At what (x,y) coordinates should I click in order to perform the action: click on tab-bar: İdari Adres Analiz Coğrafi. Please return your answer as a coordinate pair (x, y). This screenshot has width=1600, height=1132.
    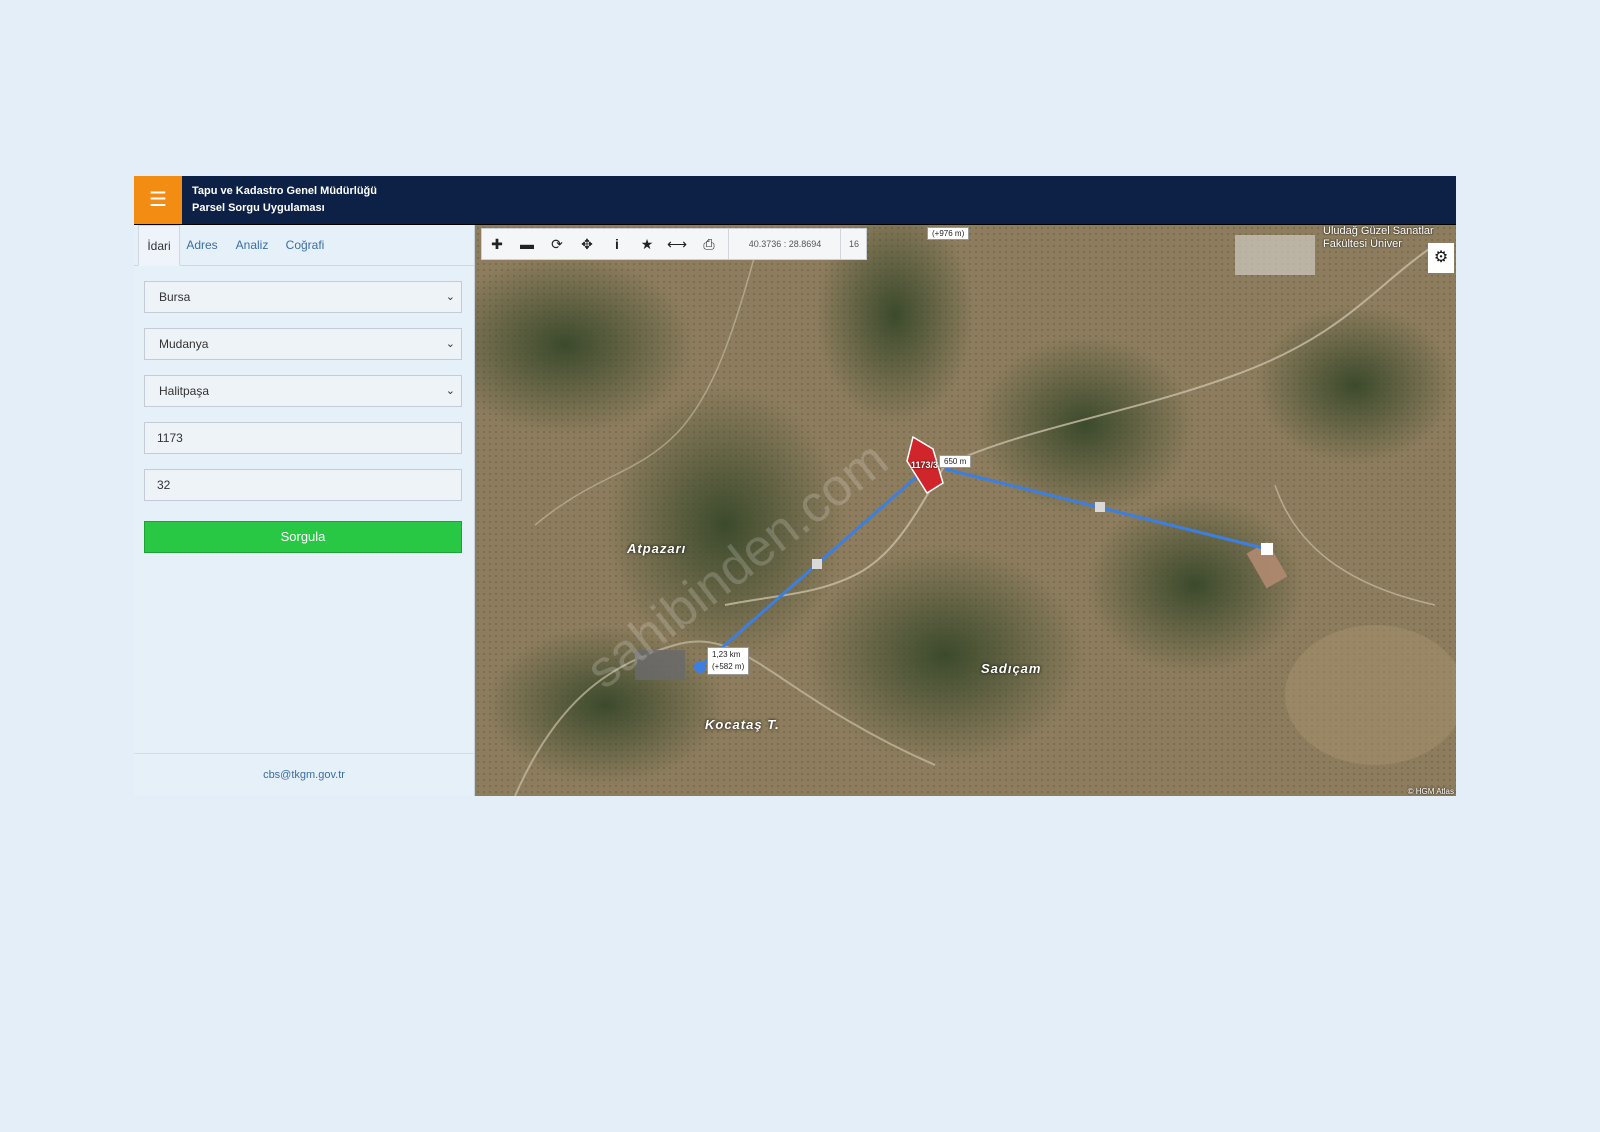
    Looking at the image, I should click on (304, 245).